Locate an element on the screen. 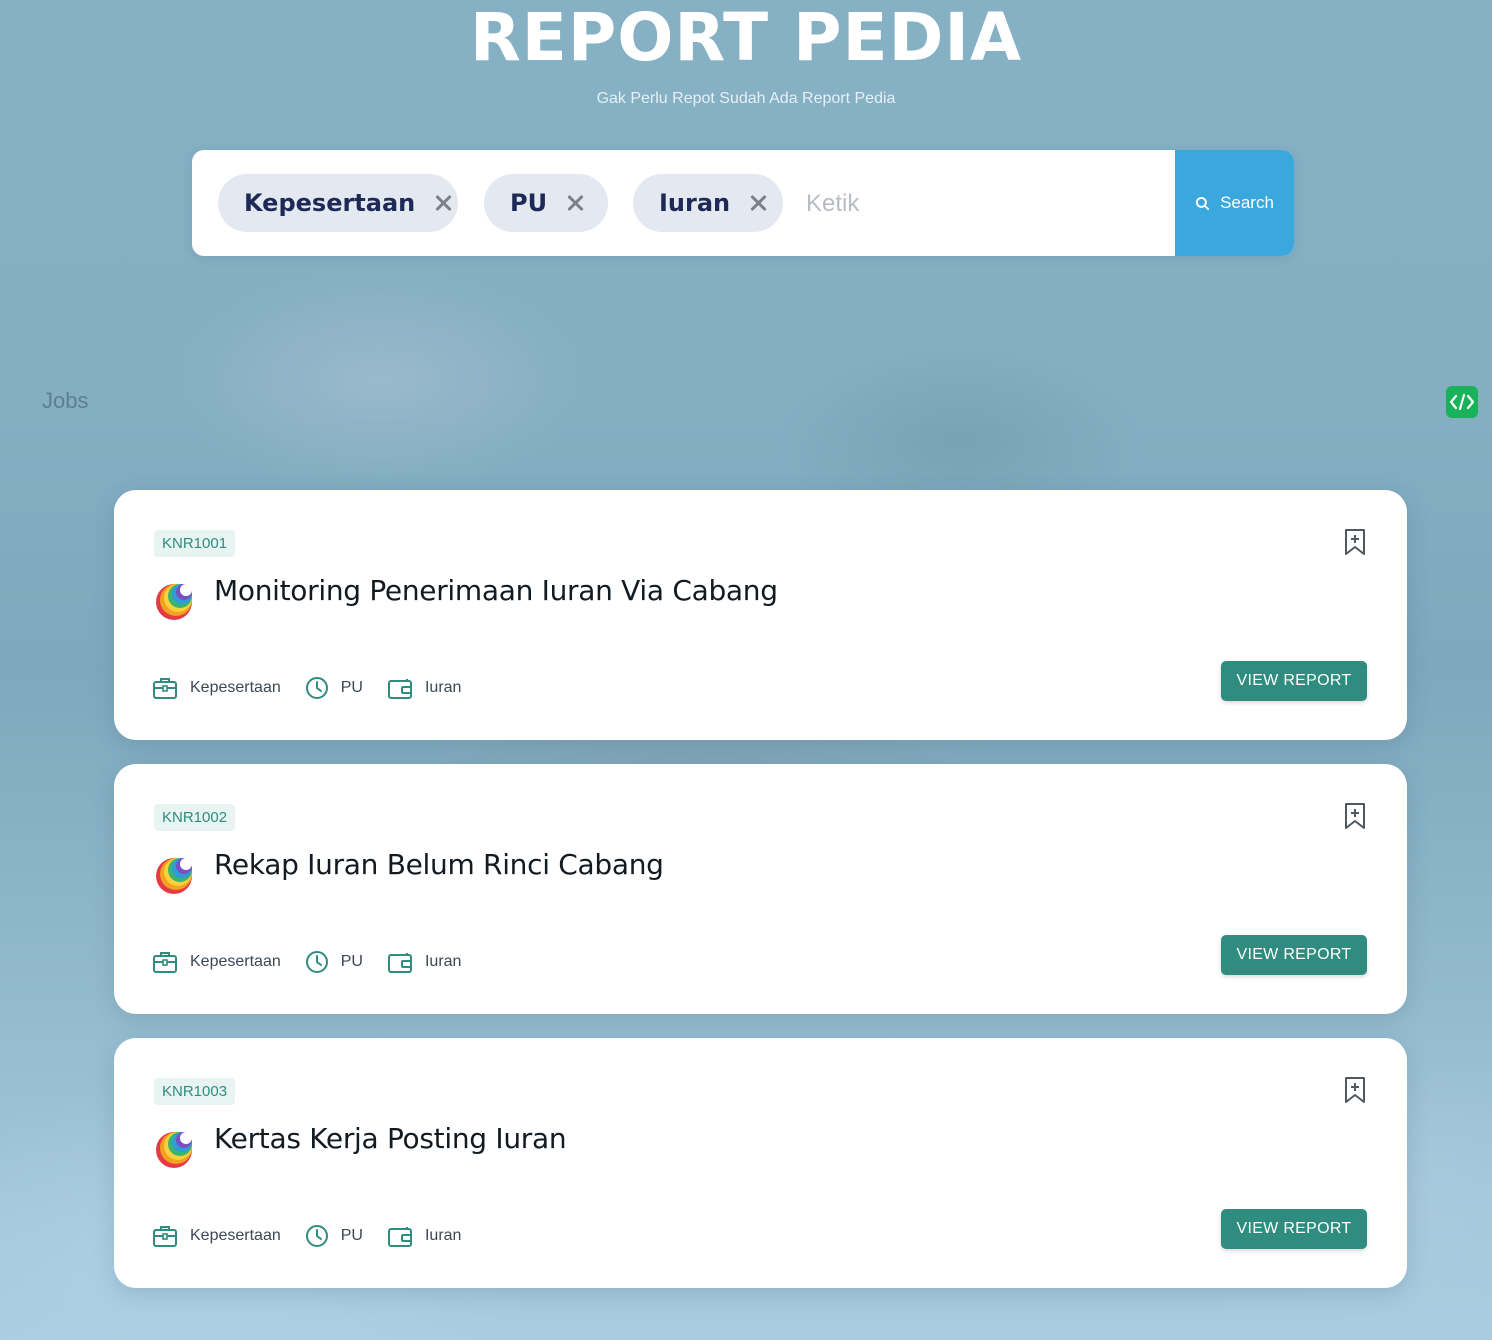  code-icon is located at coordinates (1462, 402).